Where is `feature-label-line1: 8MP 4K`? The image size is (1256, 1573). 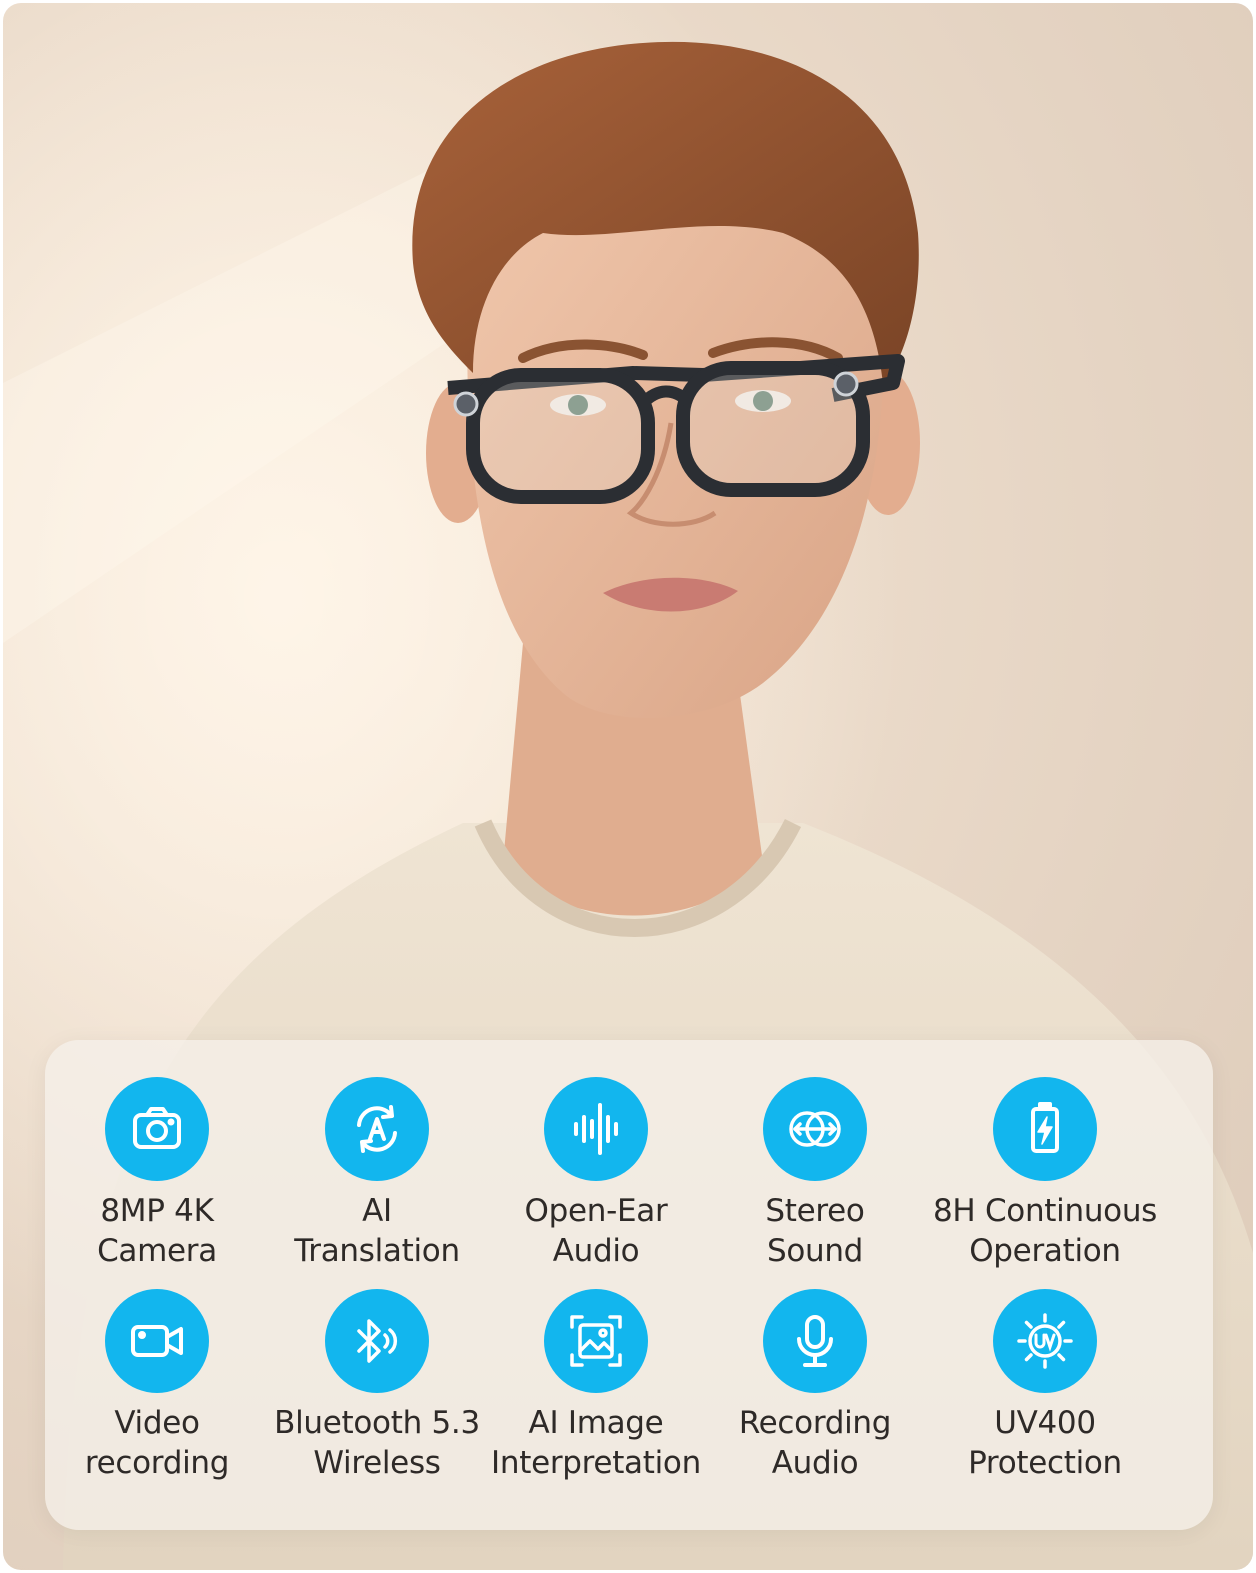 feature-label-line1: 8MP 4K is located at coordinates (157, 1211).